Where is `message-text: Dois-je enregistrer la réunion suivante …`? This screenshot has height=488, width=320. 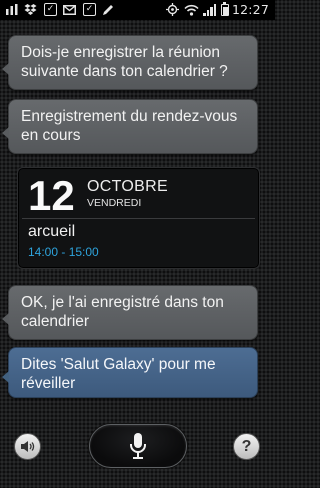 message-text: Dois-je enregistrer la réunion suivante … is located at coordinates (124, 62).